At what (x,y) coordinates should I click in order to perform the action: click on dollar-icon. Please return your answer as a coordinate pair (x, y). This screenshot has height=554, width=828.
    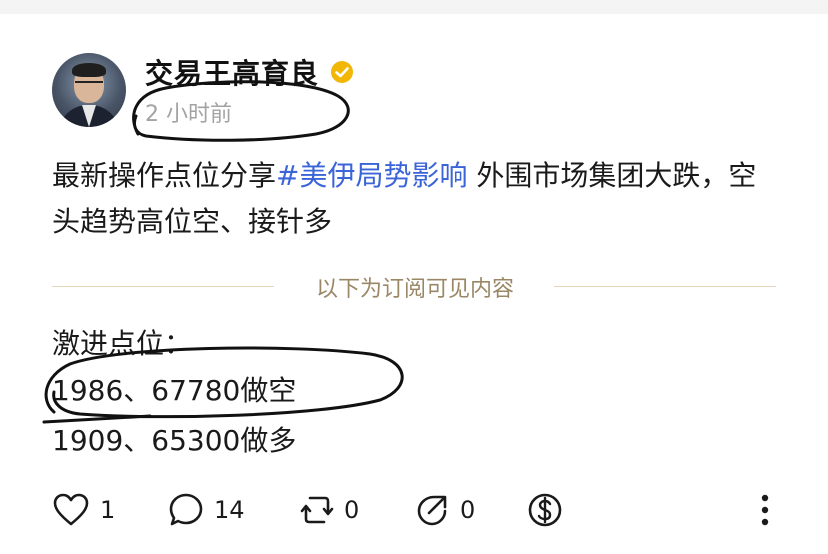
    Looking at the image, I should click on (545, 510).